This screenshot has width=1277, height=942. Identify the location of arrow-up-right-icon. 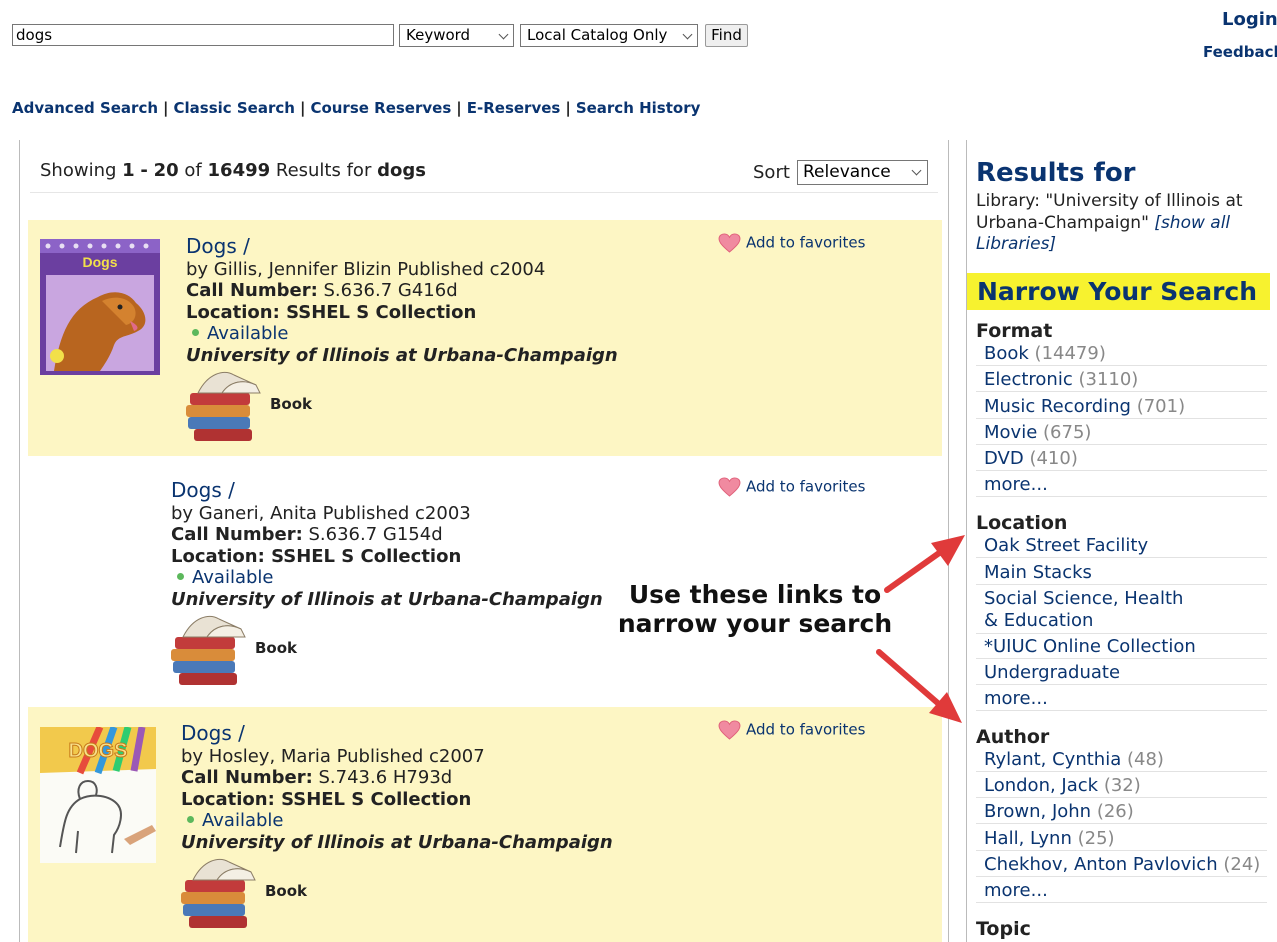
(924, 564).